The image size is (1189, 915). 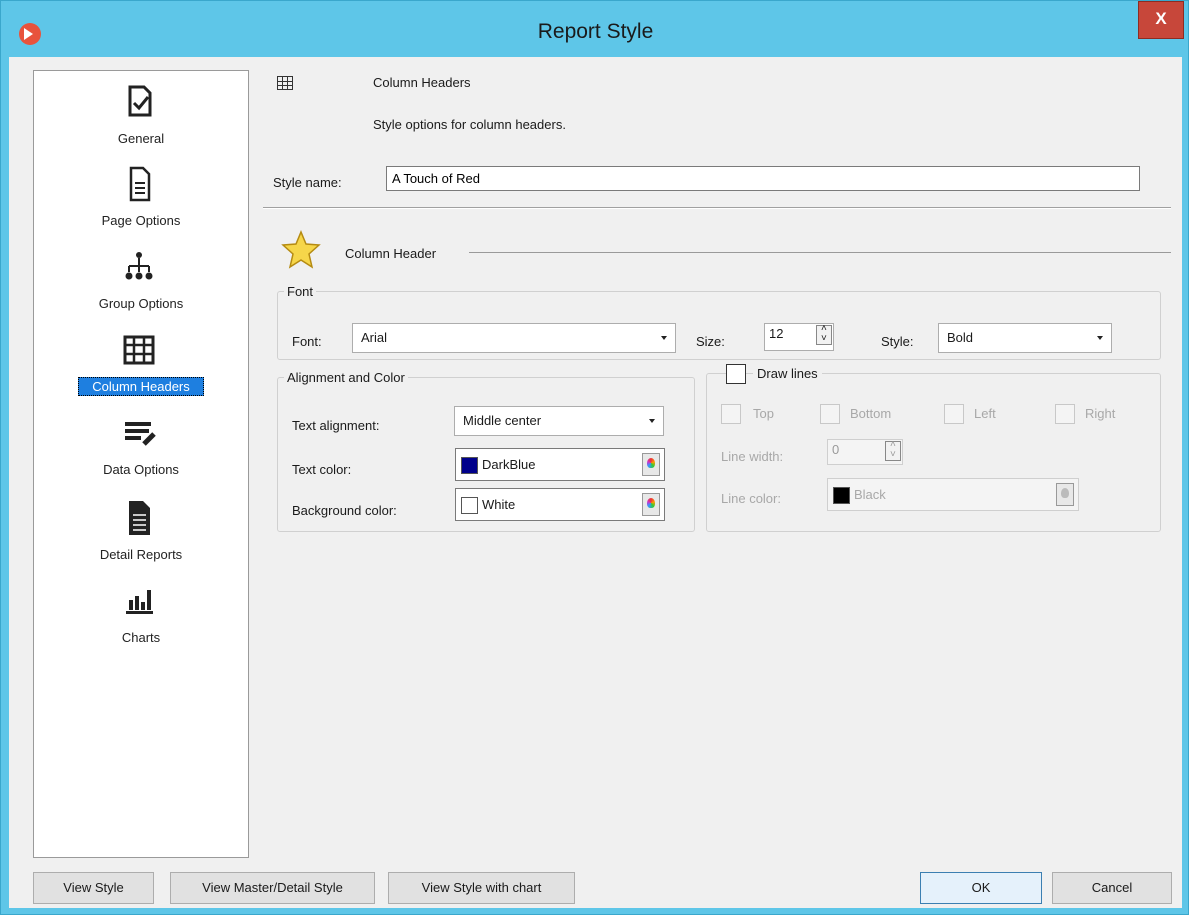 I want to click on sidebar-item-page-options: Page Options, so click(x=141, y=205).